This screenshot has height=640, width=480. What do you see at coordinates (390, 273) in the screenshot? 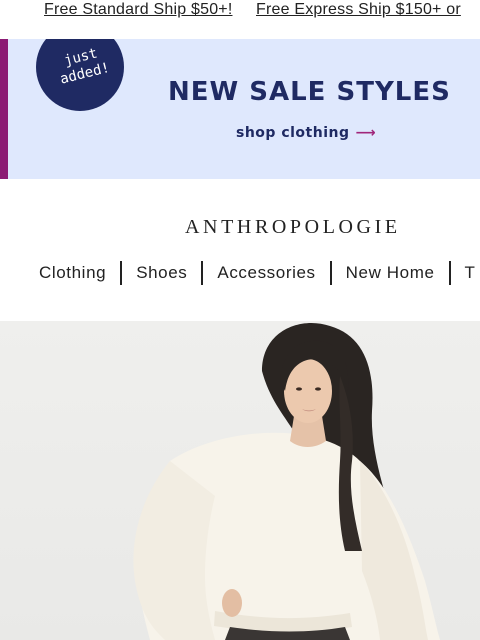
I see `nav-item-new-home: New Home` at bounding box center [390, 273].